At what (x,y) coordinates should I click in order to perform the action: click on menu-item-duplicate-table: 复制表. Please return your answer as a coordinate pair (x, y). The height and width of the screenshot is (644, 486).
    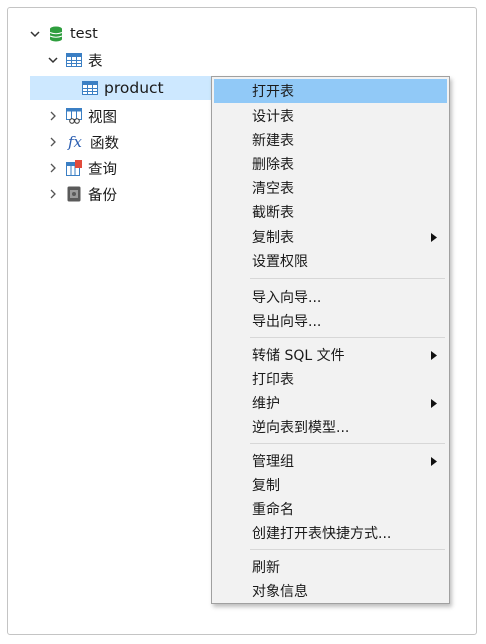
    Looking at the image, I should click on (330, 237).